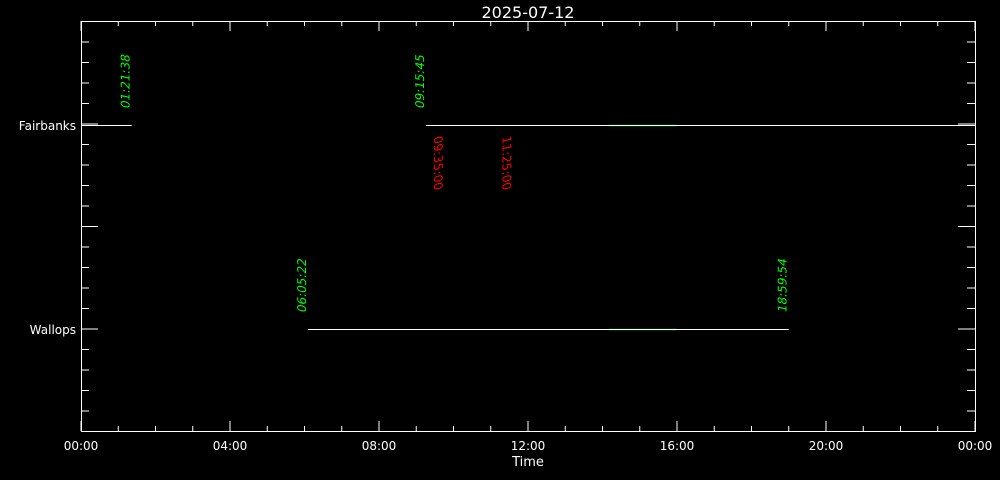 Image resolution: width=1000 pixels, height=480 pixels. What do you see at coordinates (438, 163) in the screenshot?
I see `annotation-label: 09:35:00` at bounding box center [438, 163].